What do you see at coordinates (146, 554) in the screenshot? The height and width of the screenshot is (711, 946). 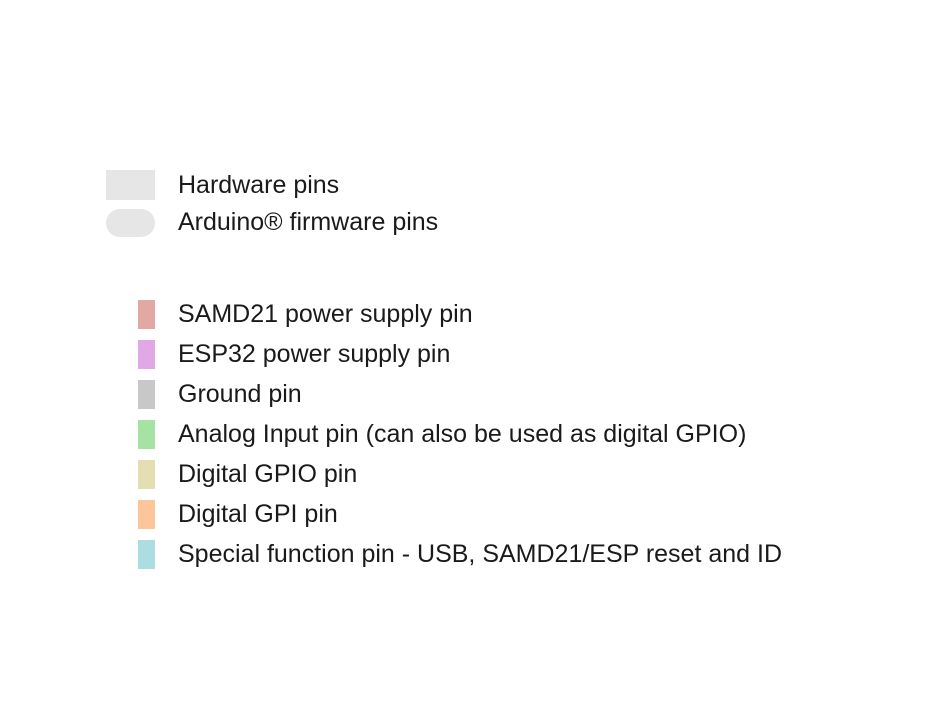 I see `special-function-swatch` at bounding box center [146, 554].